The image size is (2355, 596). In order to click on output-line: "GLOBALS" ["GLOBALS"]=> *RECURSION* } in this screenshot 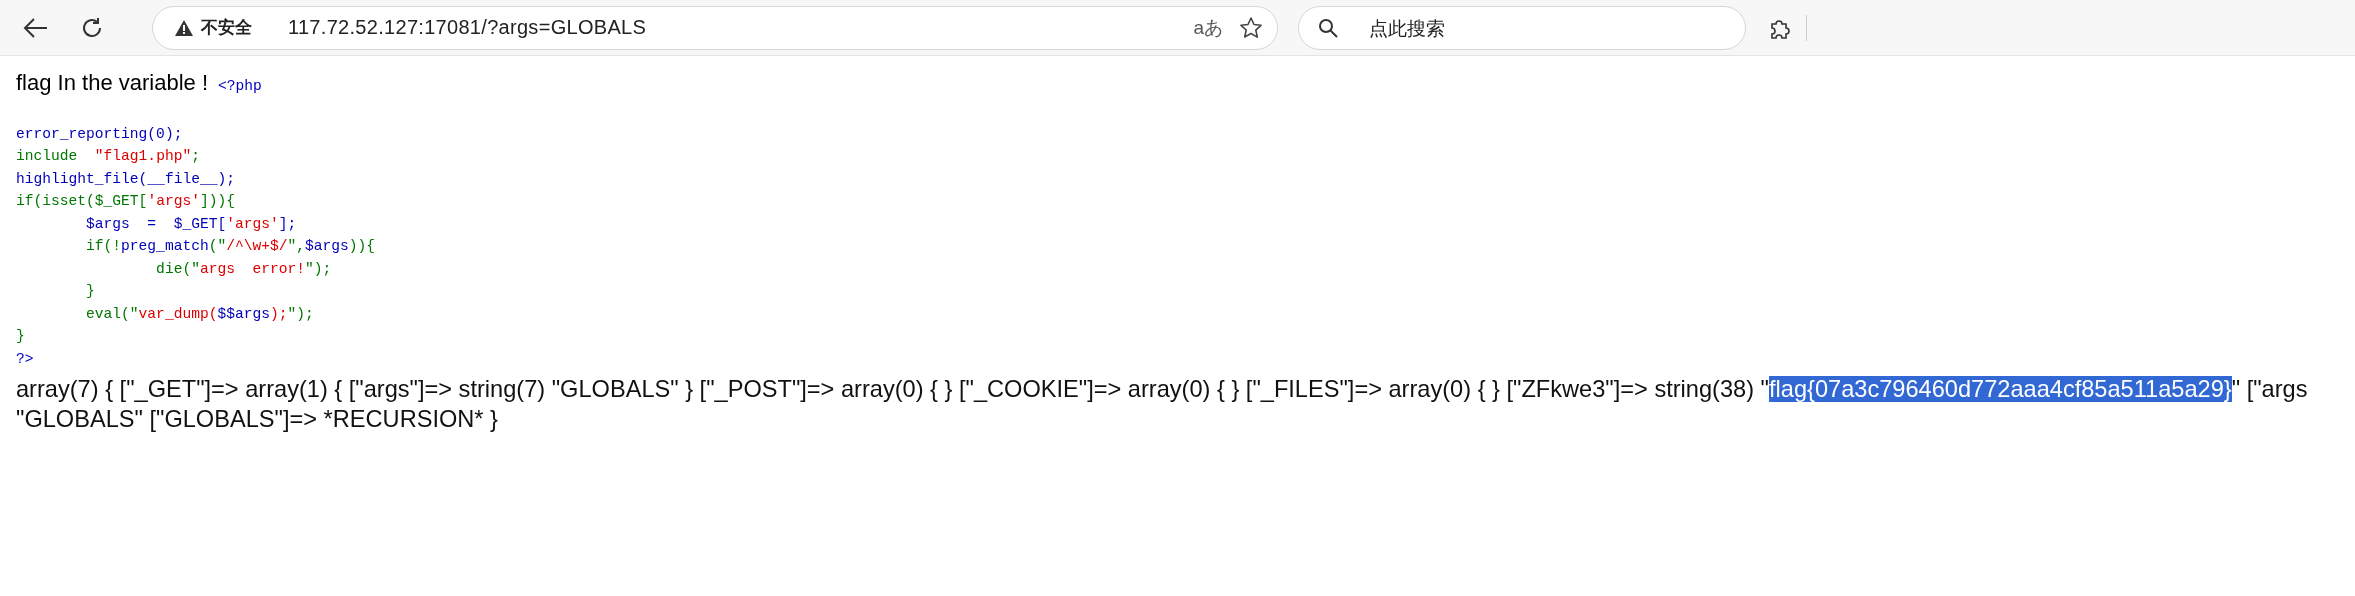, I will do `click(257, 419)`.